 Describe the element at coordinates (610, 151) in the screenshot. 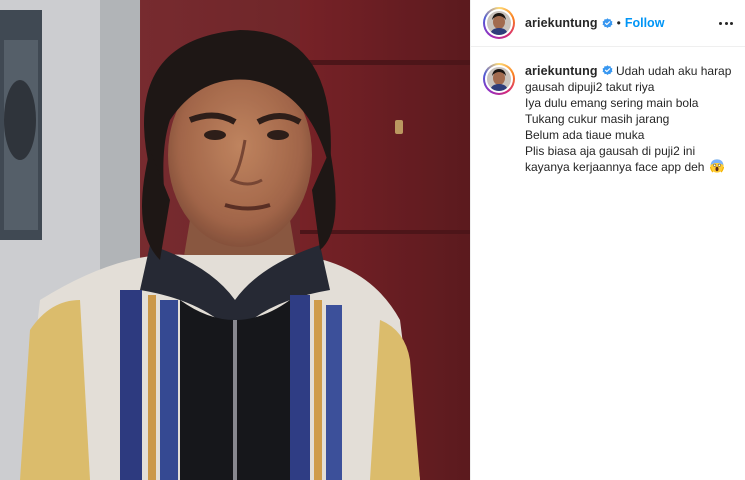

I see `caption-line: Plis biasa aja gausah di puji2 ini` at that location.